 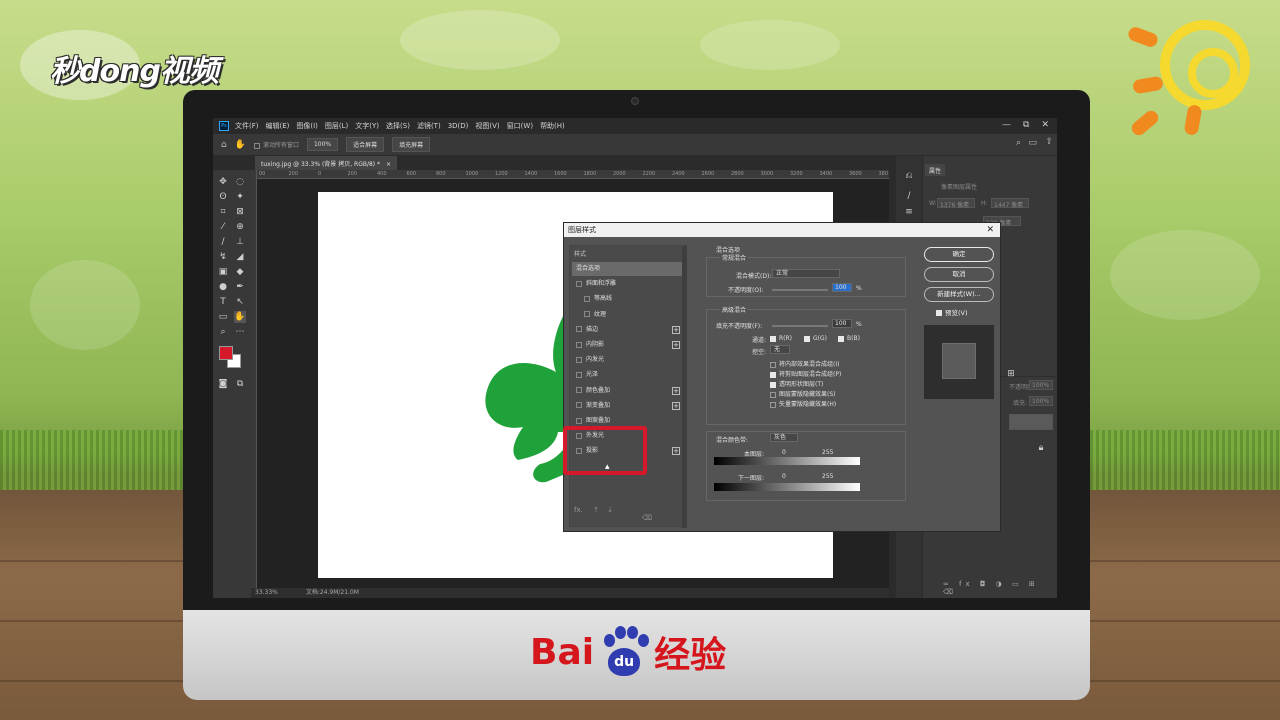 I want to click on menu-file: 文件(F), so click(x=247, y=126).